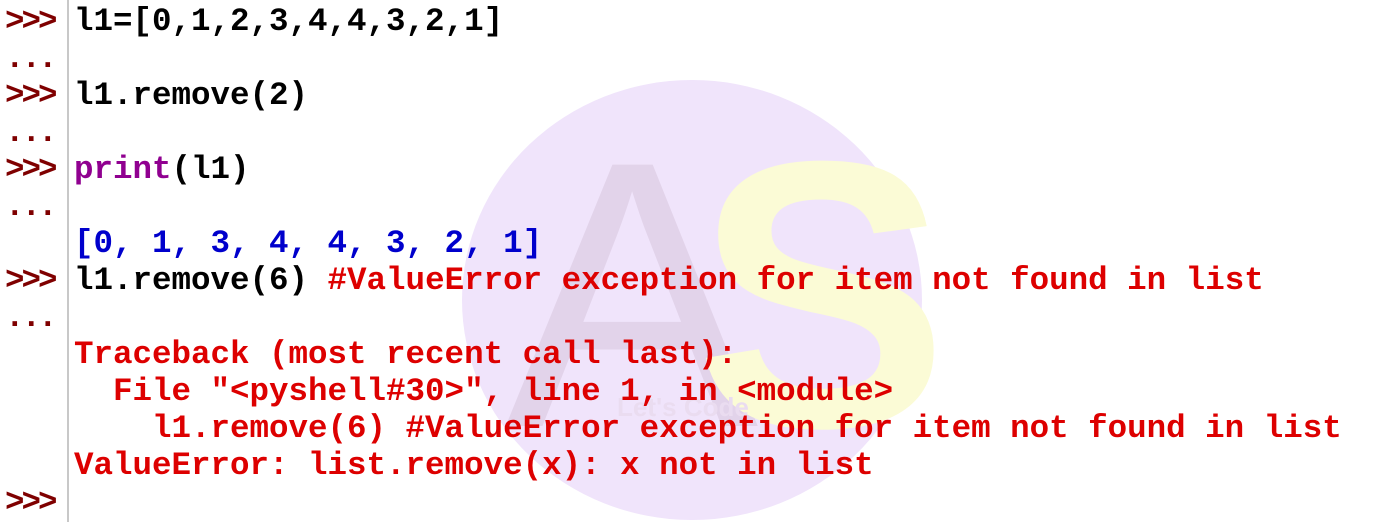 This screenshot has width=1382, height=522. I want to click on output-text: [0, 1, 3, 4, 4, 3, 2, 1], so click(308, 243).